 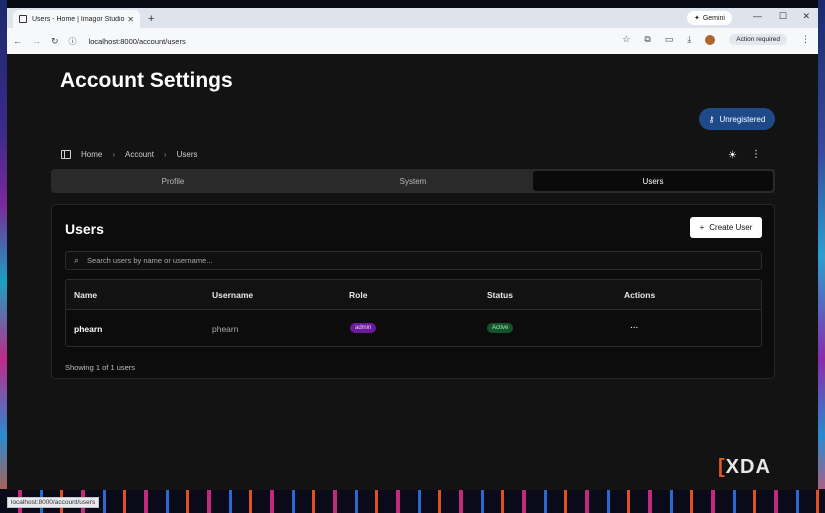 I want to click on tab-profile: Profile, so click(x=173, y=181).